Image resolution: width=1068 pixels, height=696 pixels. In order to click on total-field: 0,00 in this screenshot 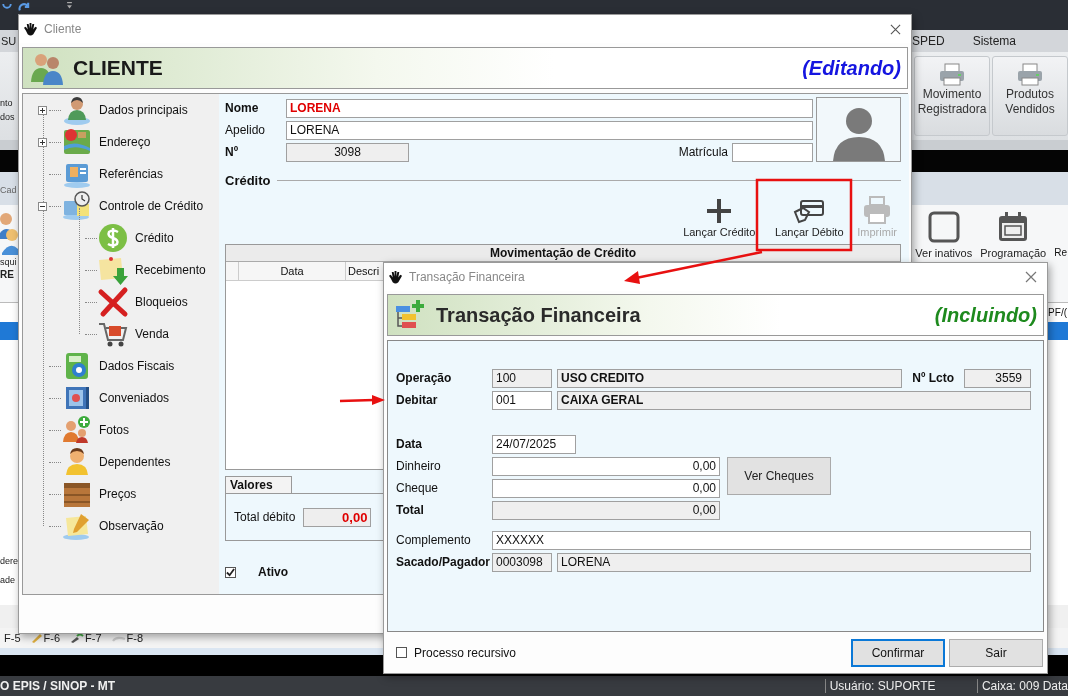, I will do `click(337, 517)`.